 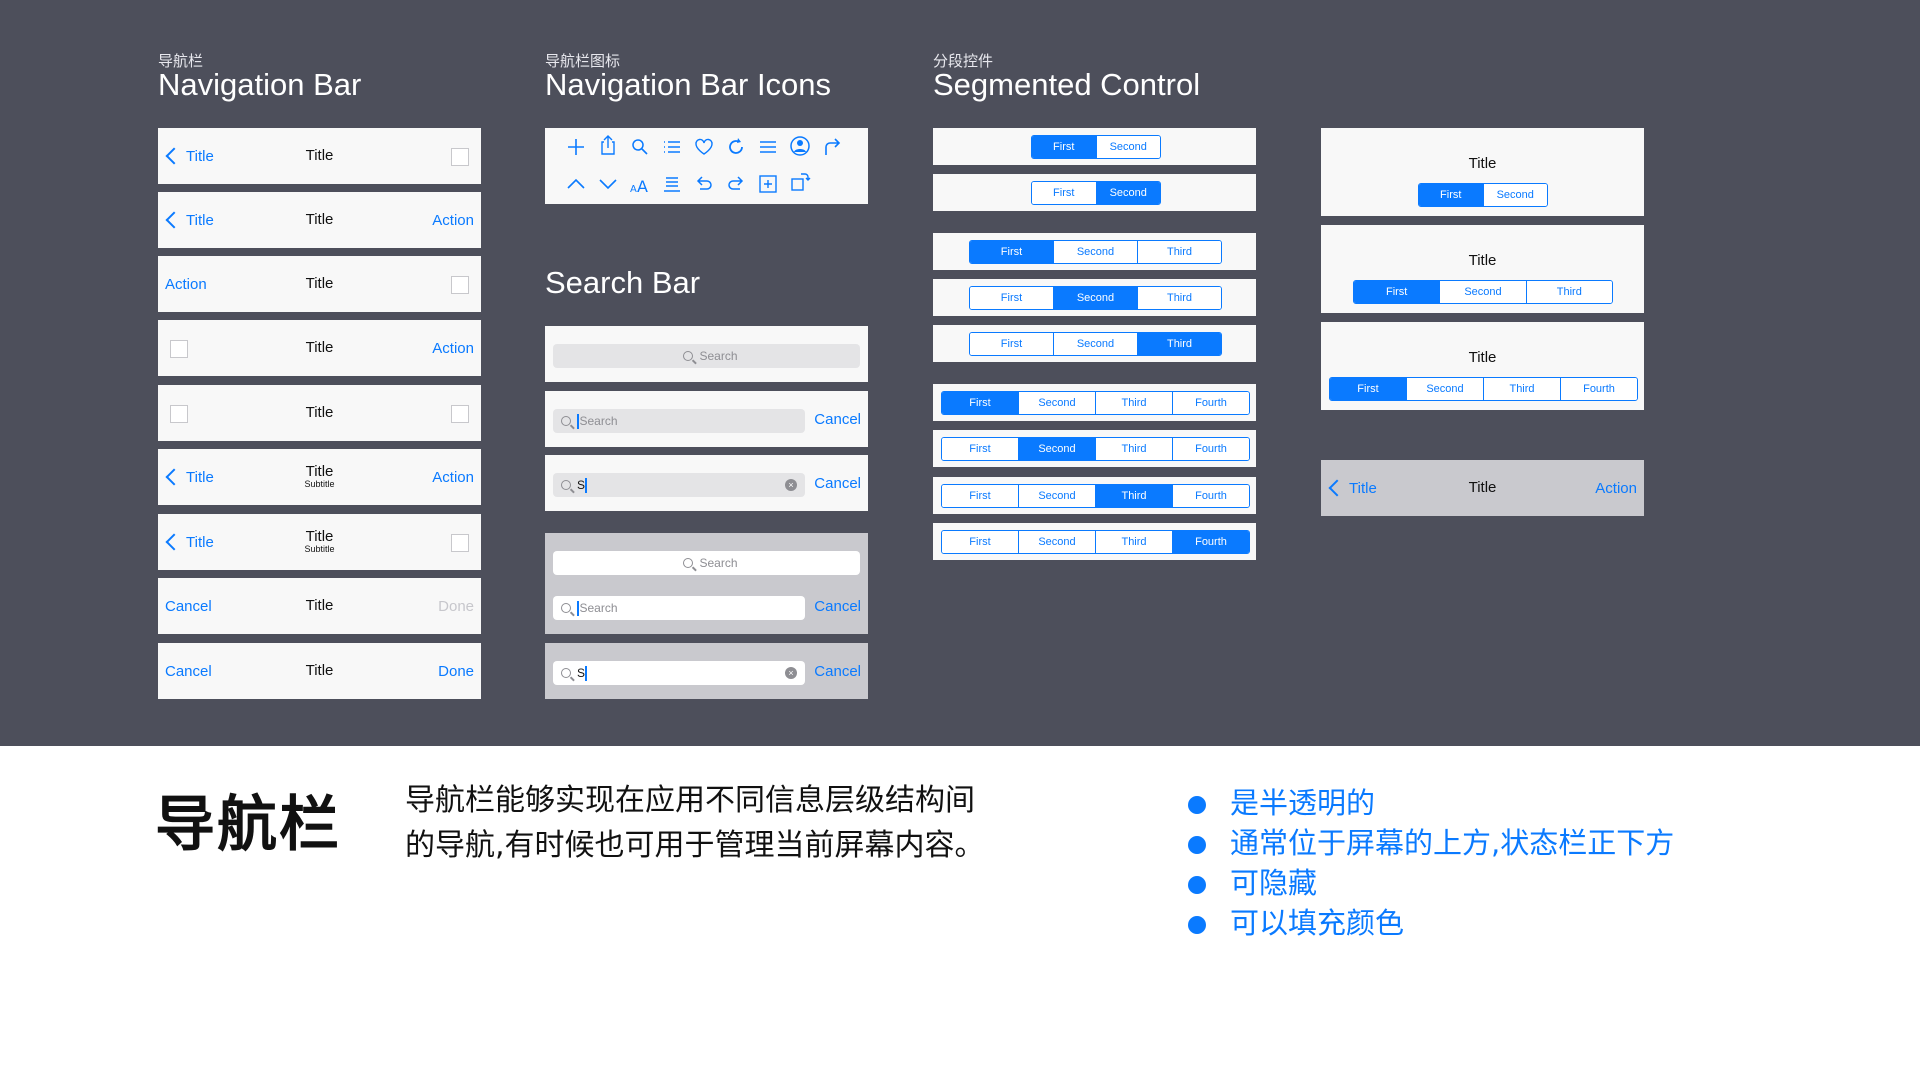 I want to click on nav-subtitle: Subtitle, so click(x=319, y=549).